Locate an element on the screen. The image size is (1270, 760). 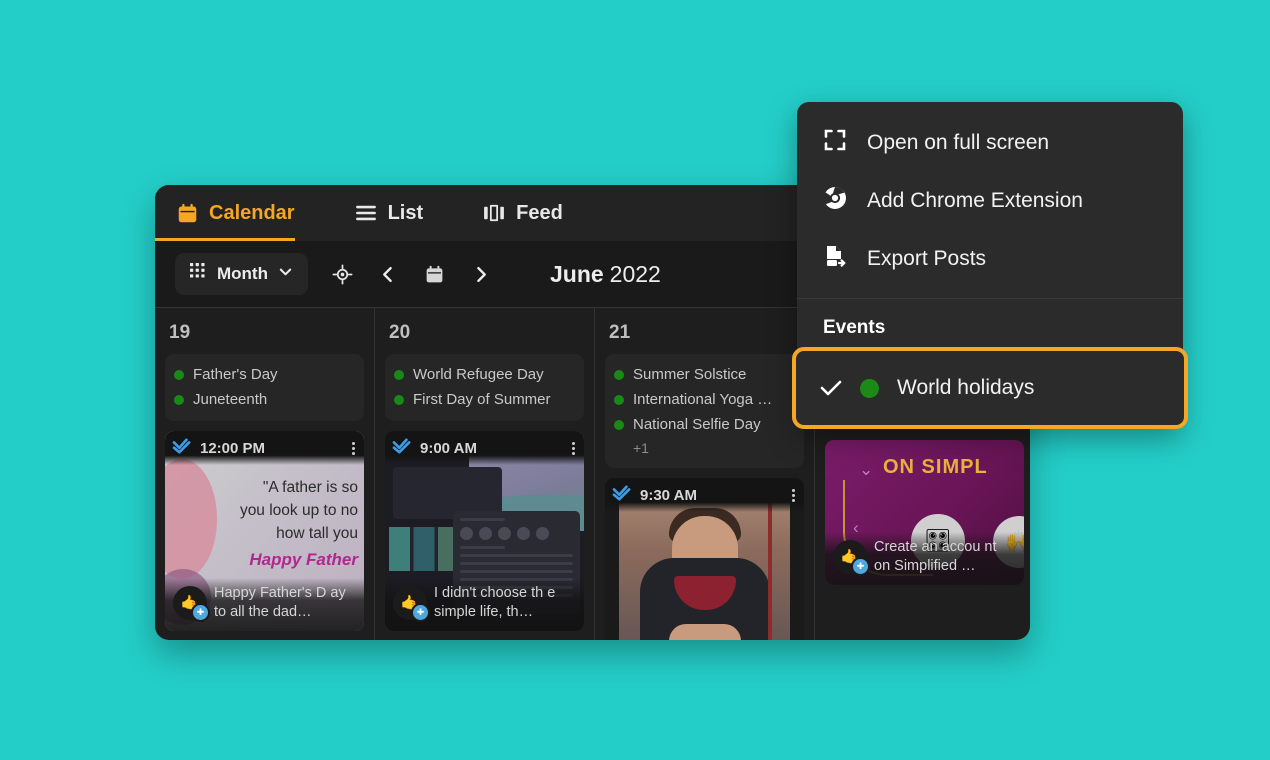
day-cell-20: 20 World Refugee Day First Day of Summer is located at coordinates (485, 474).